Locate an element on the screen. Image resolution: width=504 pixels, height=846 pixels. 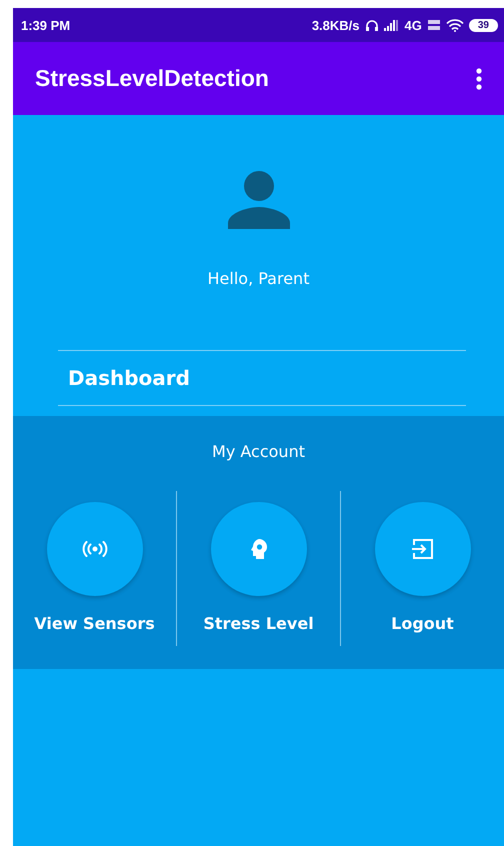
dashboard-heading: Dashboard is located at coordinates (129, 378).